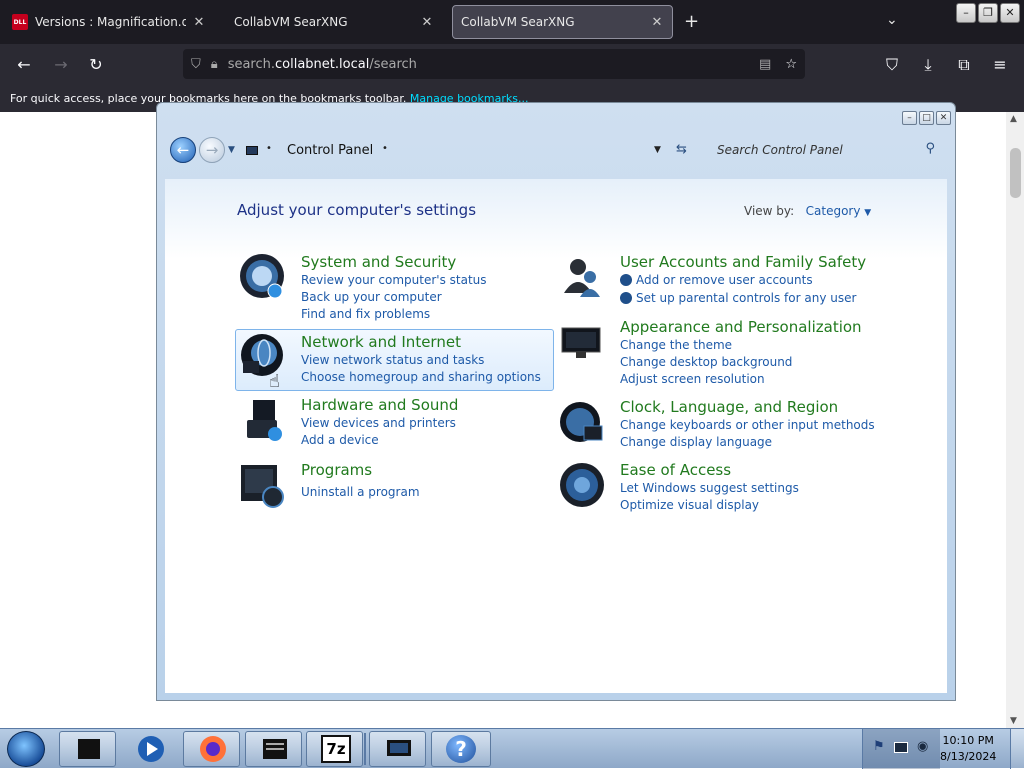 This screenshot has height=769, width=1024. Describe the element at coordinates (20, 22) in the screenshot. I see `dll-favicon-icon: DLL` at that location.